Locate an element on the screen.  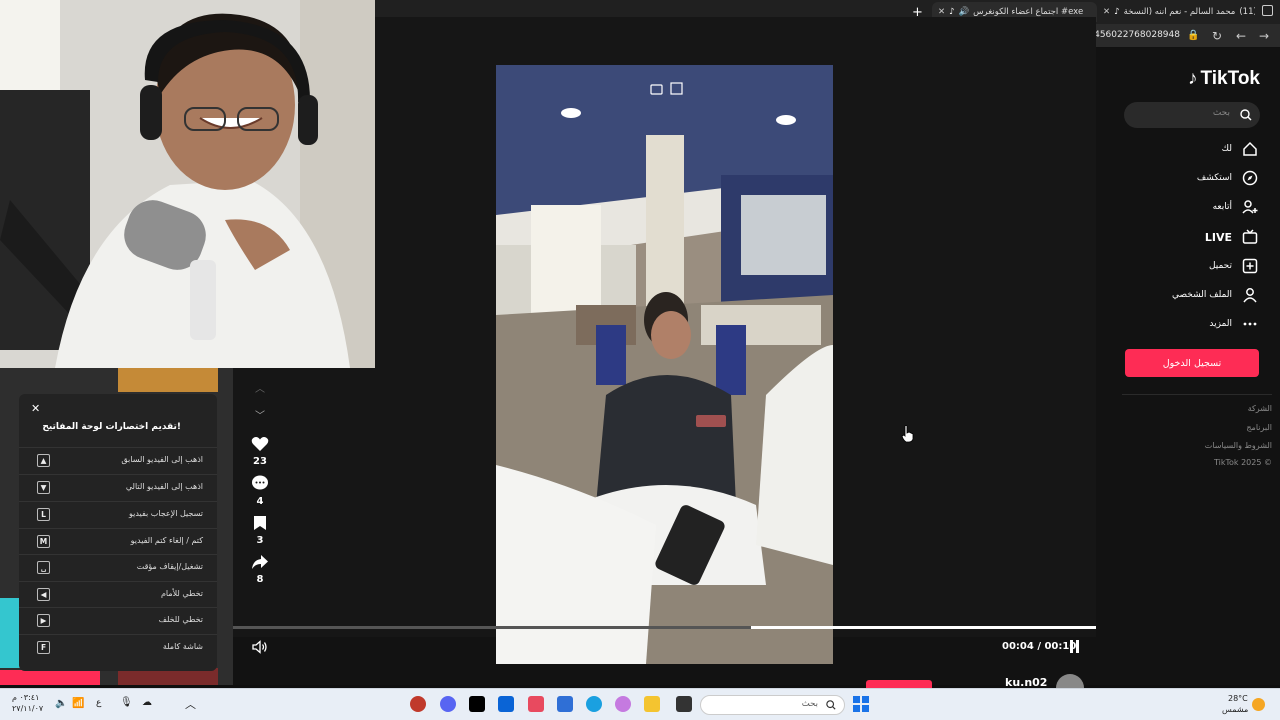
shortcut-row: ▶ تخطي للخلف is located at coordinates (118, 620).